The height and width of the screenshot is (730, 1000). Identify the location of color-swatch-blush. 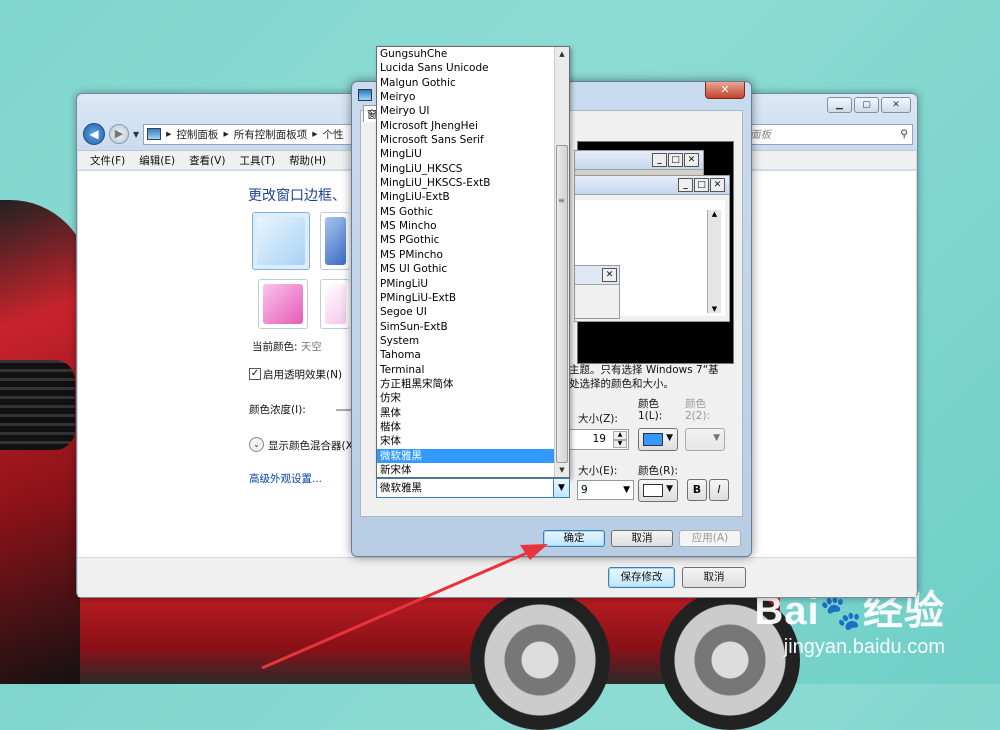
(335, 304).